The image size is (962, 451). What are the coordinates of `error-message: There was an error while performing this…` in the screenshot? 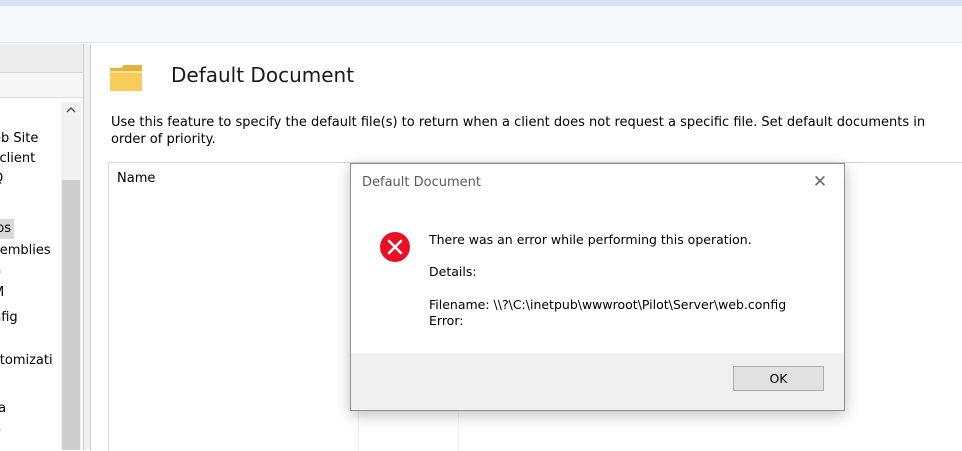 It's located at (590, 240).